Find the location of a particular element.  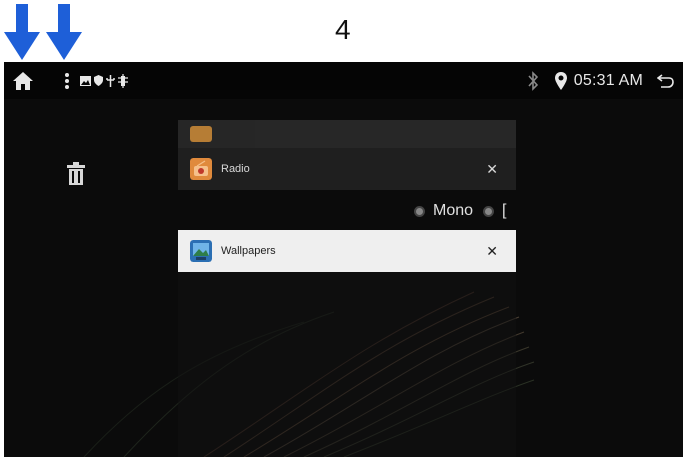

option-partial: [ is located at coordinates (504, 210).